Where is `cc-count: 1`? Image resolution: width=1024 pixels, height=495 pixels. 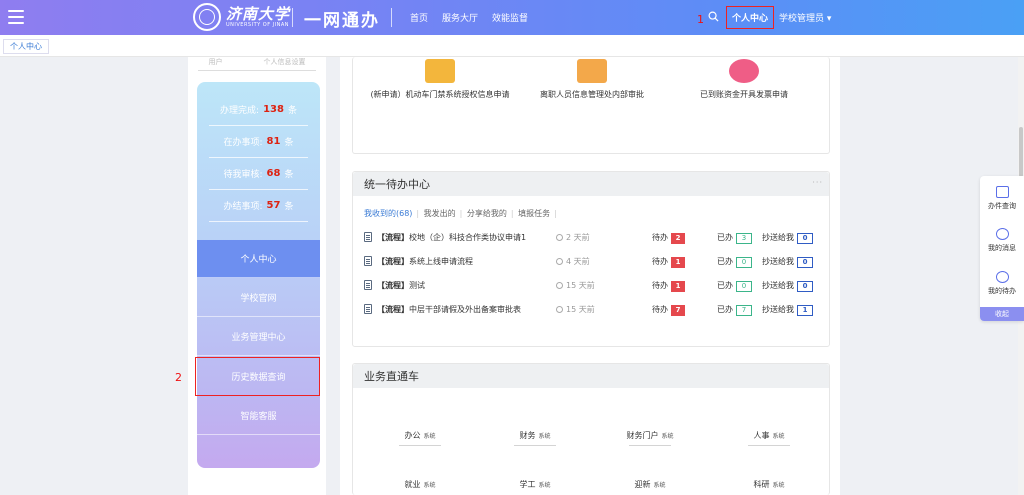
cc-count: 1 is located at coordinates (805, 310).